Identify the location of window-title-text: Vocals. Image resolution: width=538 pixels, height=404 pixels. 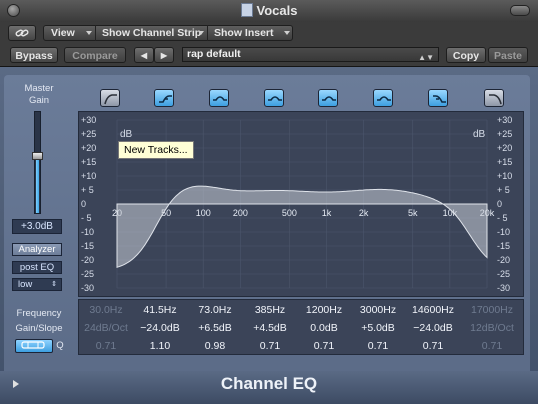
(277, 10).